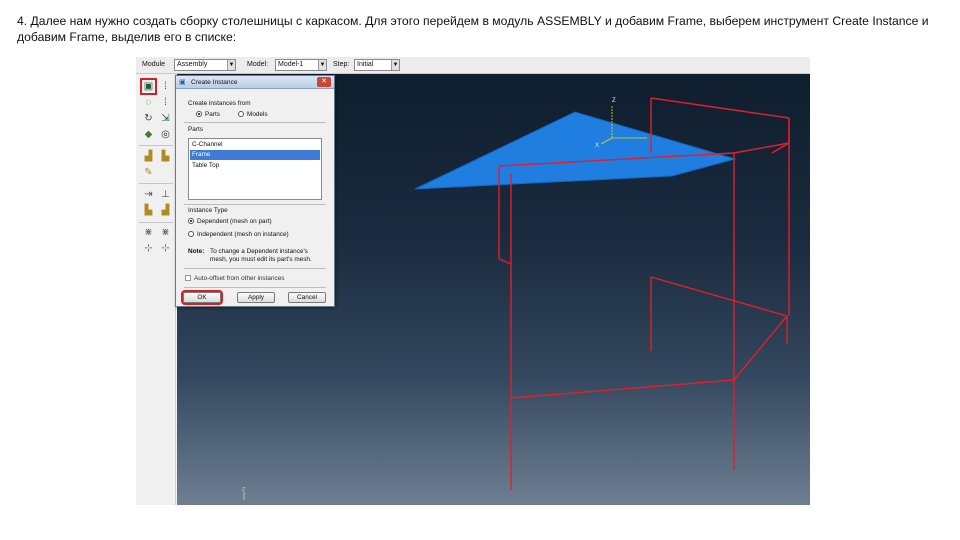 This screenshot has width=960, height=540. Describe the element at coordinates (377, 65) in the screenshot. I see `step-combo: Initial ▼` at that location.